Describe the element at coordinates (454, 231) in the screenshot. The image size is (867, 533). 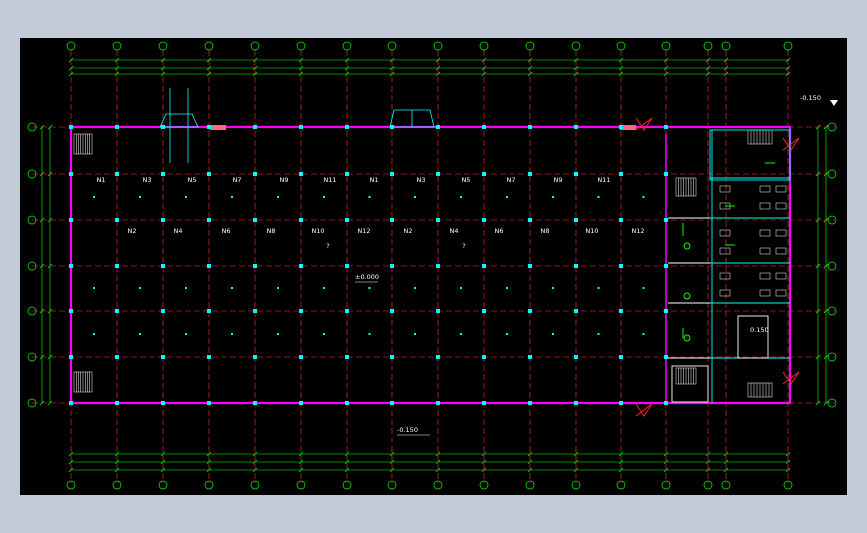
I see `room-label: N4` at that location.